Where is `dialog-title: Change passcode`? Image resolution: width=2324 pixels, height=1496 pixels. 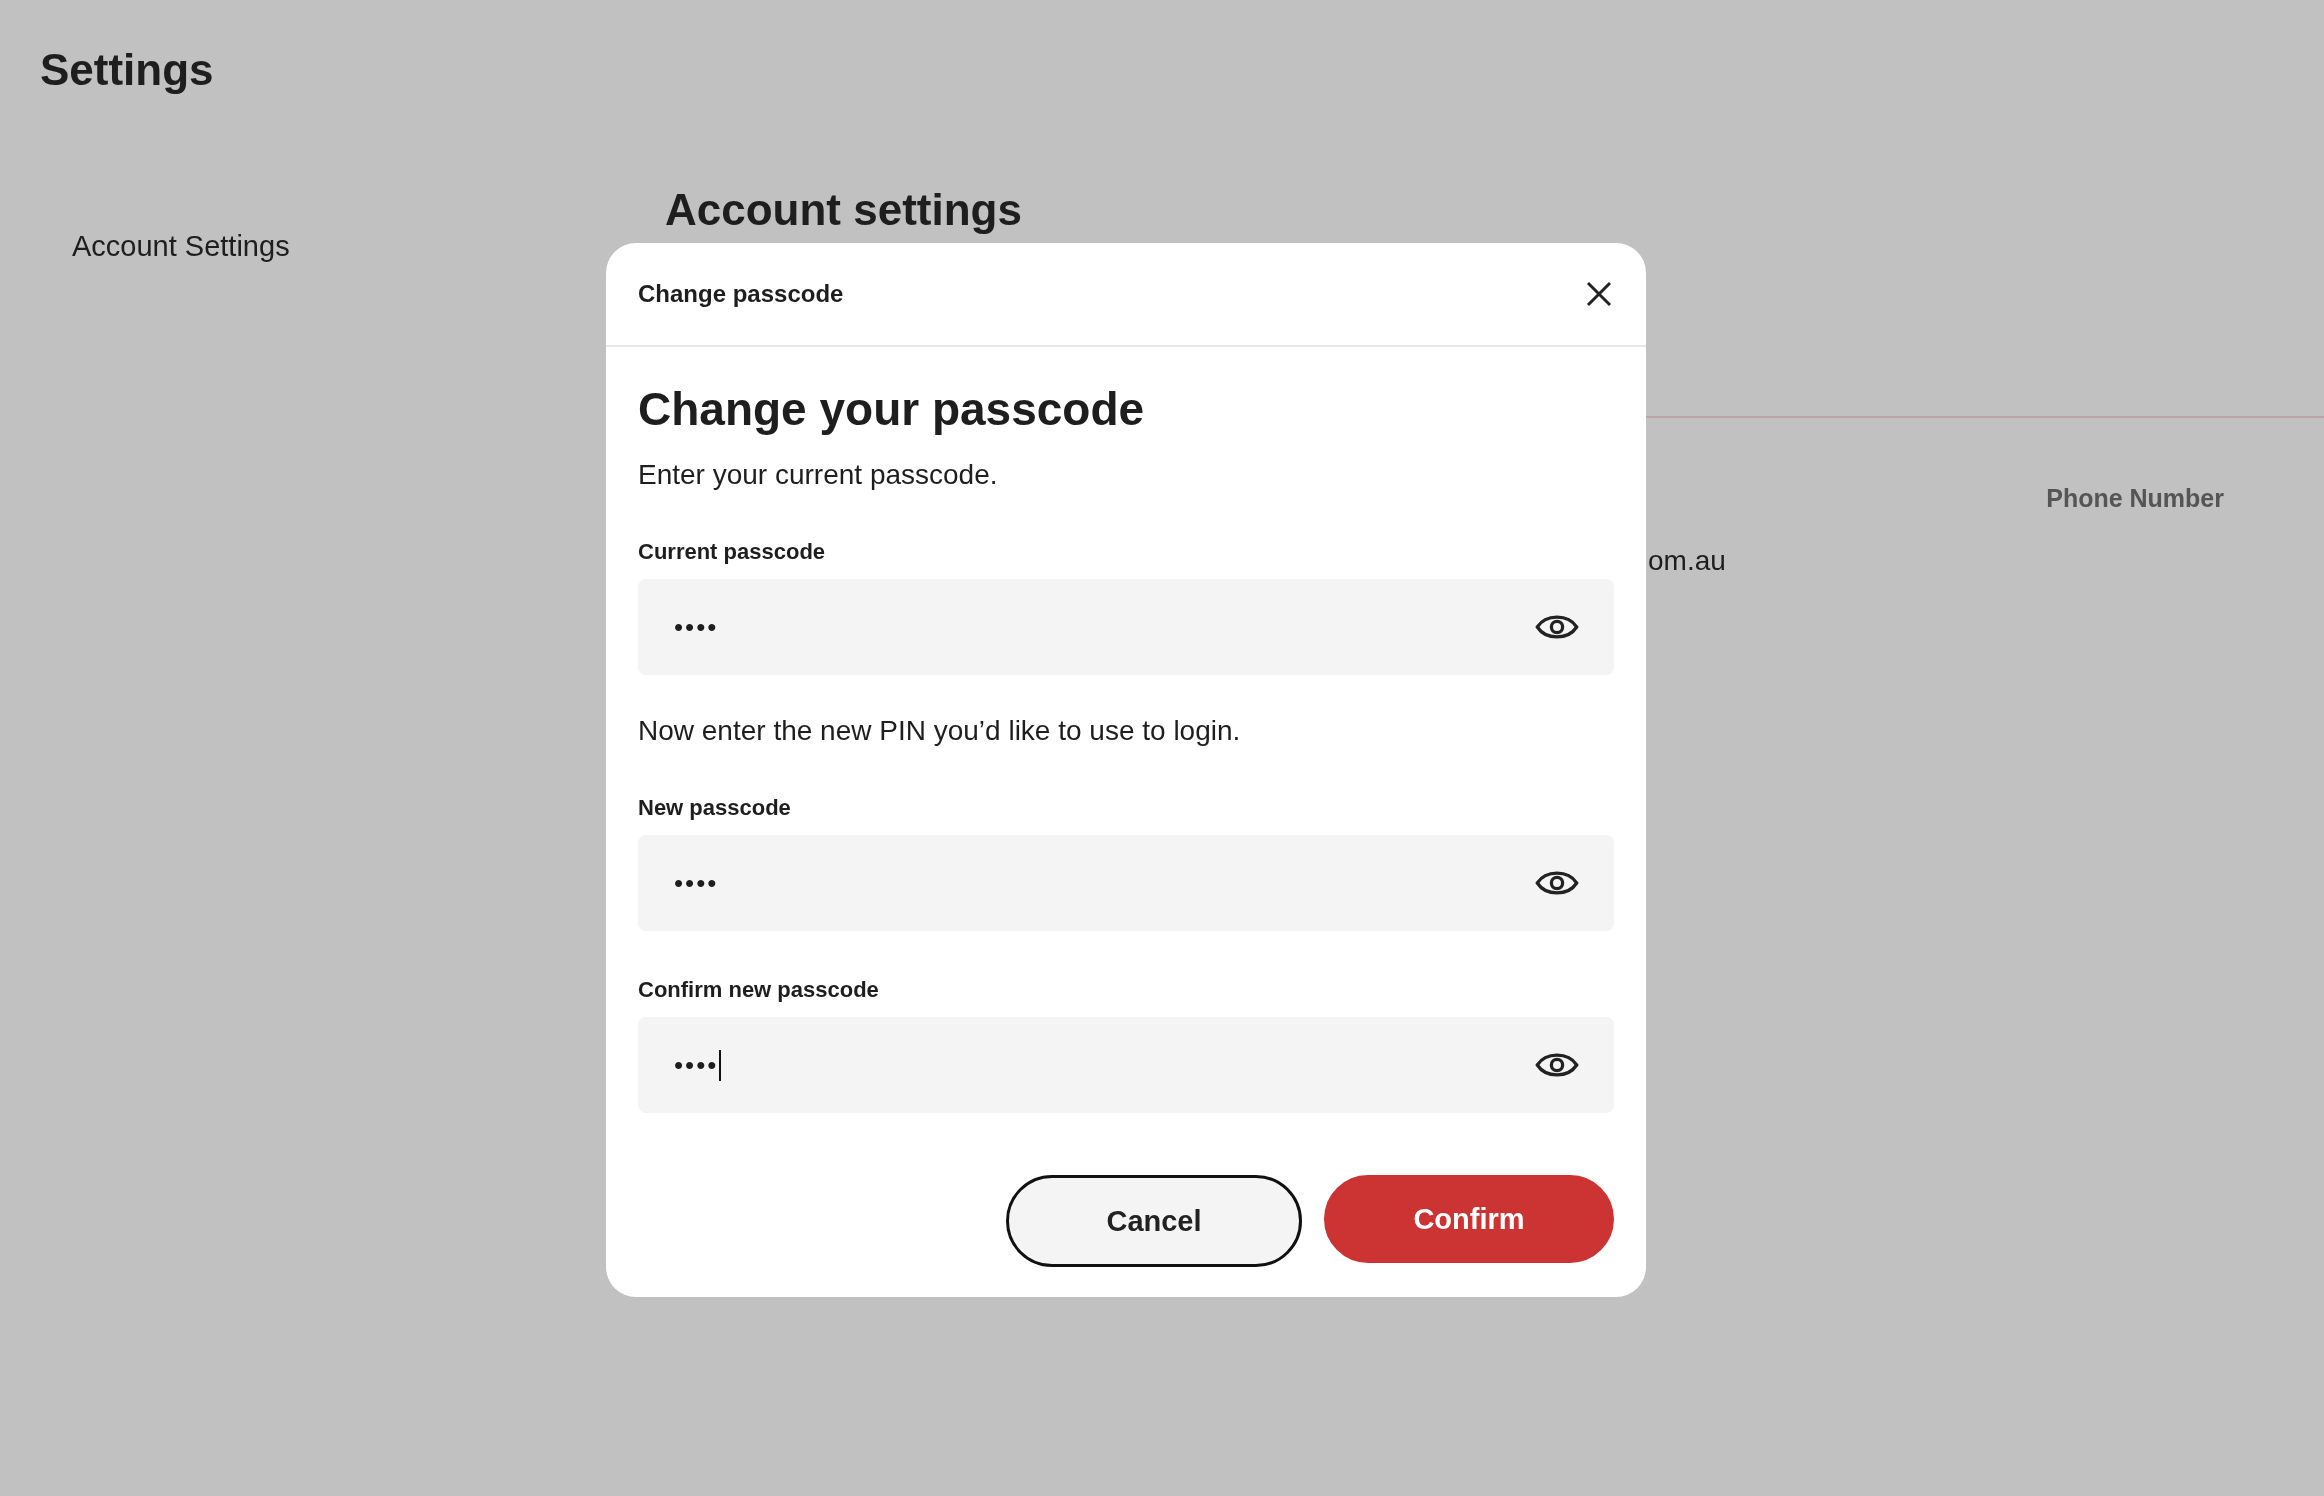 dialog-title: Change passcode is located at coordinates (741, 294).